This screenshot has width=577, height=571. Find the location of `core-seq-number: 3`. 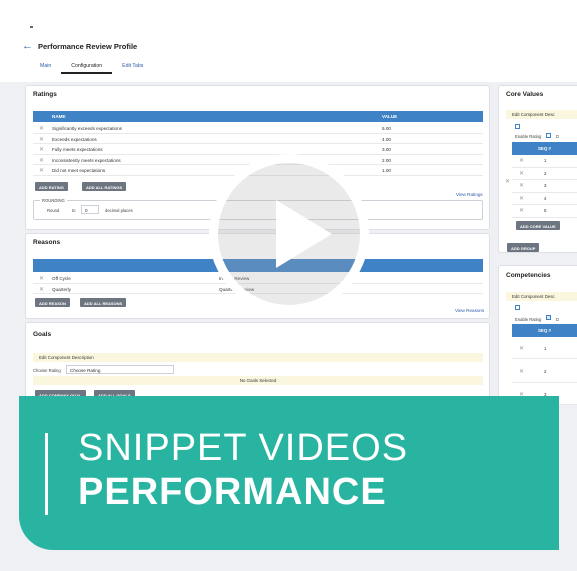

core-seq-number: 3 is located at coordinates (545, 185).